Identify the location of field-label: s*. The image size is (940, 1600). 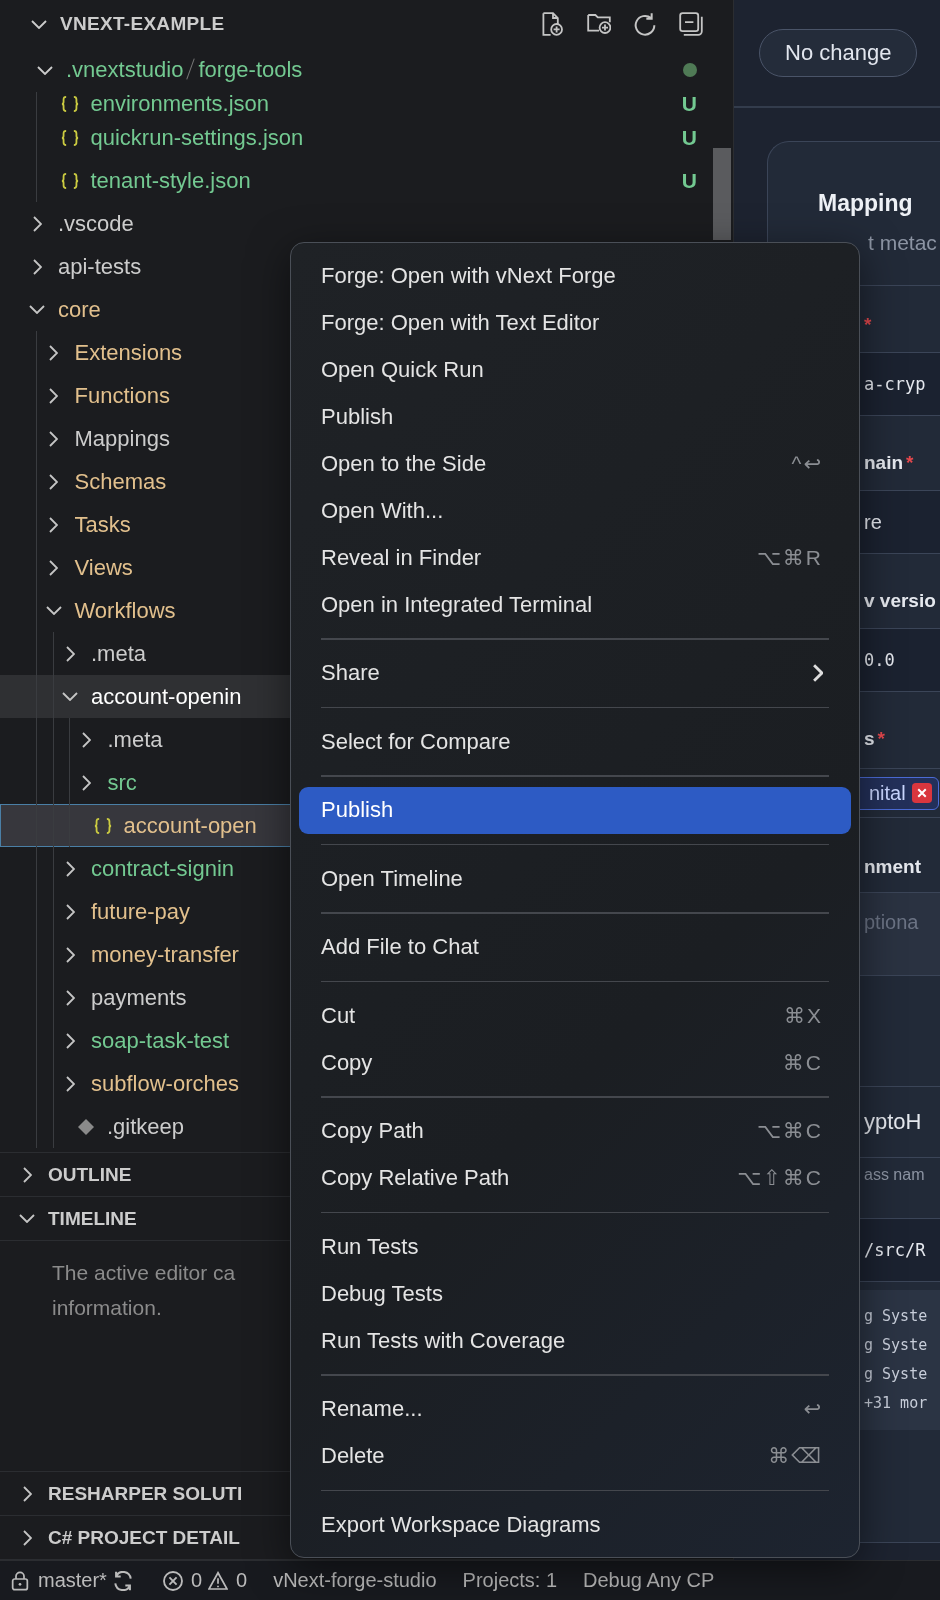
(874, 739).